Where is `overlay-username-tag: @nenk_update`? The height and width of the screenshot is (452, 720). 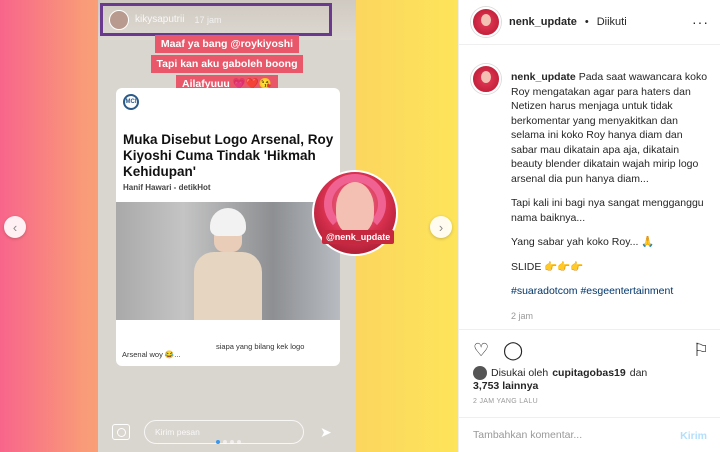 overlay-username-tag: @nenk_update is located at coordinates (358, 237).